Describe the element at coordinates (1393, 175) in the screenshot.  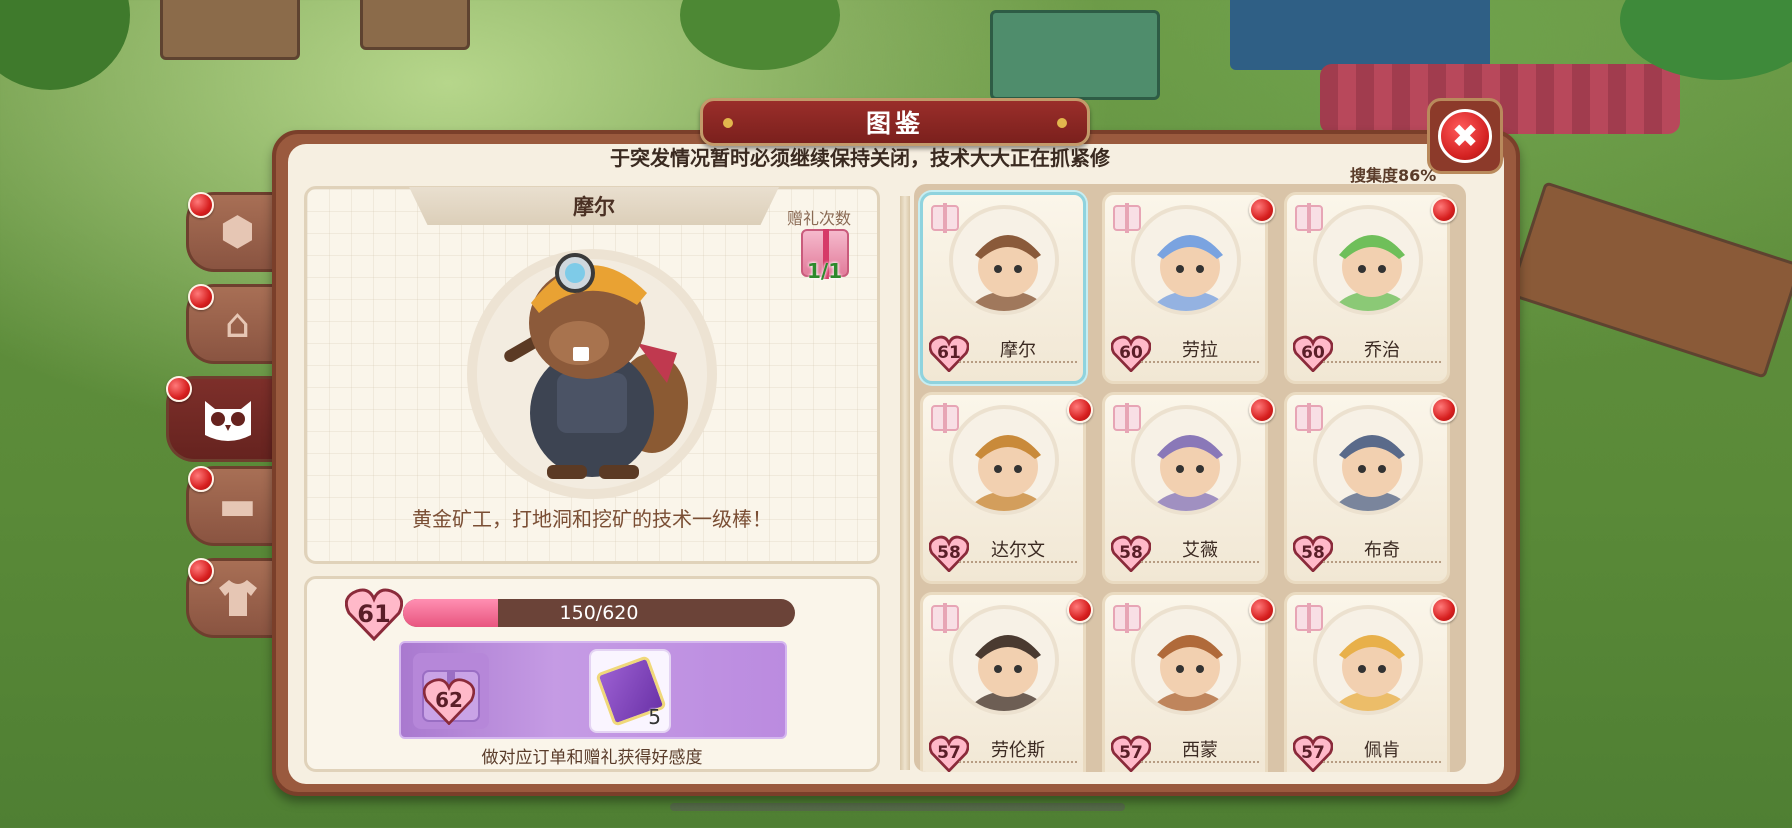
I see `collection-progress: 搜集度86%` at that location.